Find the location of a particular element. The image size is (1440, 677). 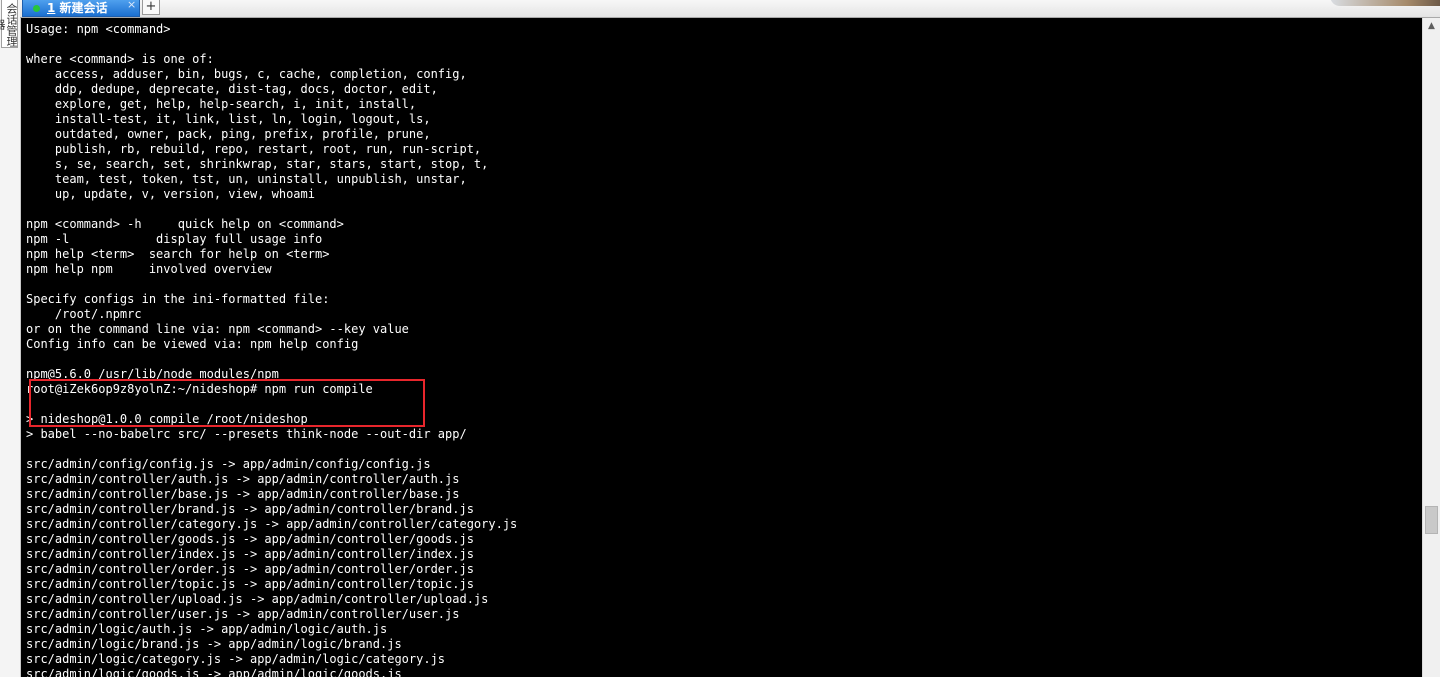

connected-status-icon is located at coordinates (36, 8).